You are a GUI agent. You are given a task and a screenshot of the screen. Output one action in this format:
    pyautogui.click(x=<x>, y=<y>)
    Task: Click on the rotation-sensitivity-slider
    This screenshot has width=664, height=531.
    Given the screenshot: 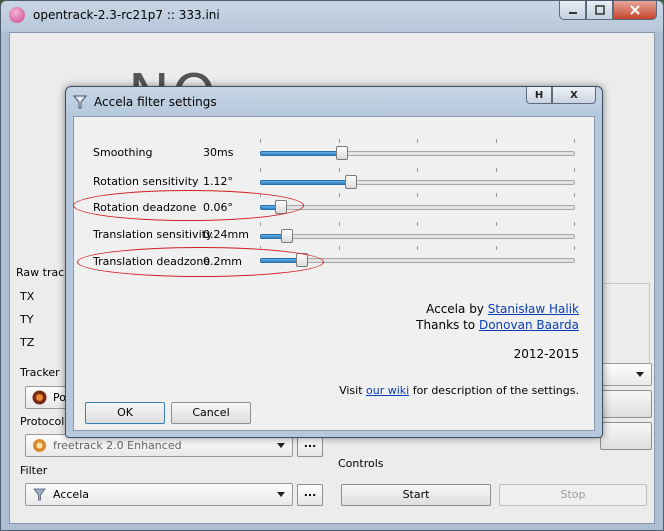 What is the action you would take?
    pyautogui.click(x=417, y=180)
    